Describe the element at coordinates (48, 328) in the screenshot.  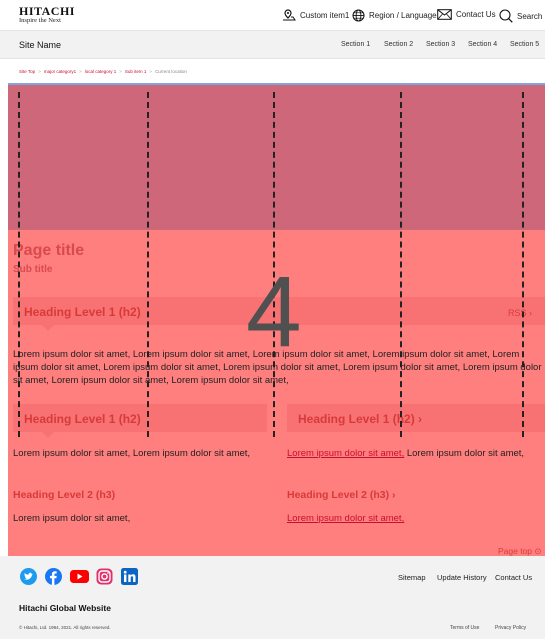
I see `heading-notch` at that location.